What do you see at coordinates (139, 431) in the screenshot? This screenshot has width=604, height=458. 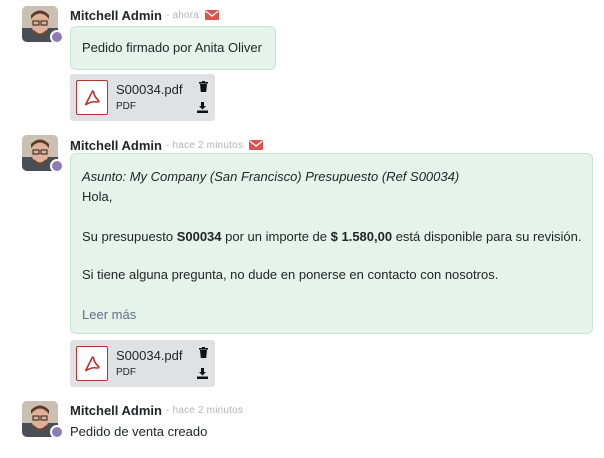 I see `message-body: Pedido de venta creado` at bounding box center [139, 431].